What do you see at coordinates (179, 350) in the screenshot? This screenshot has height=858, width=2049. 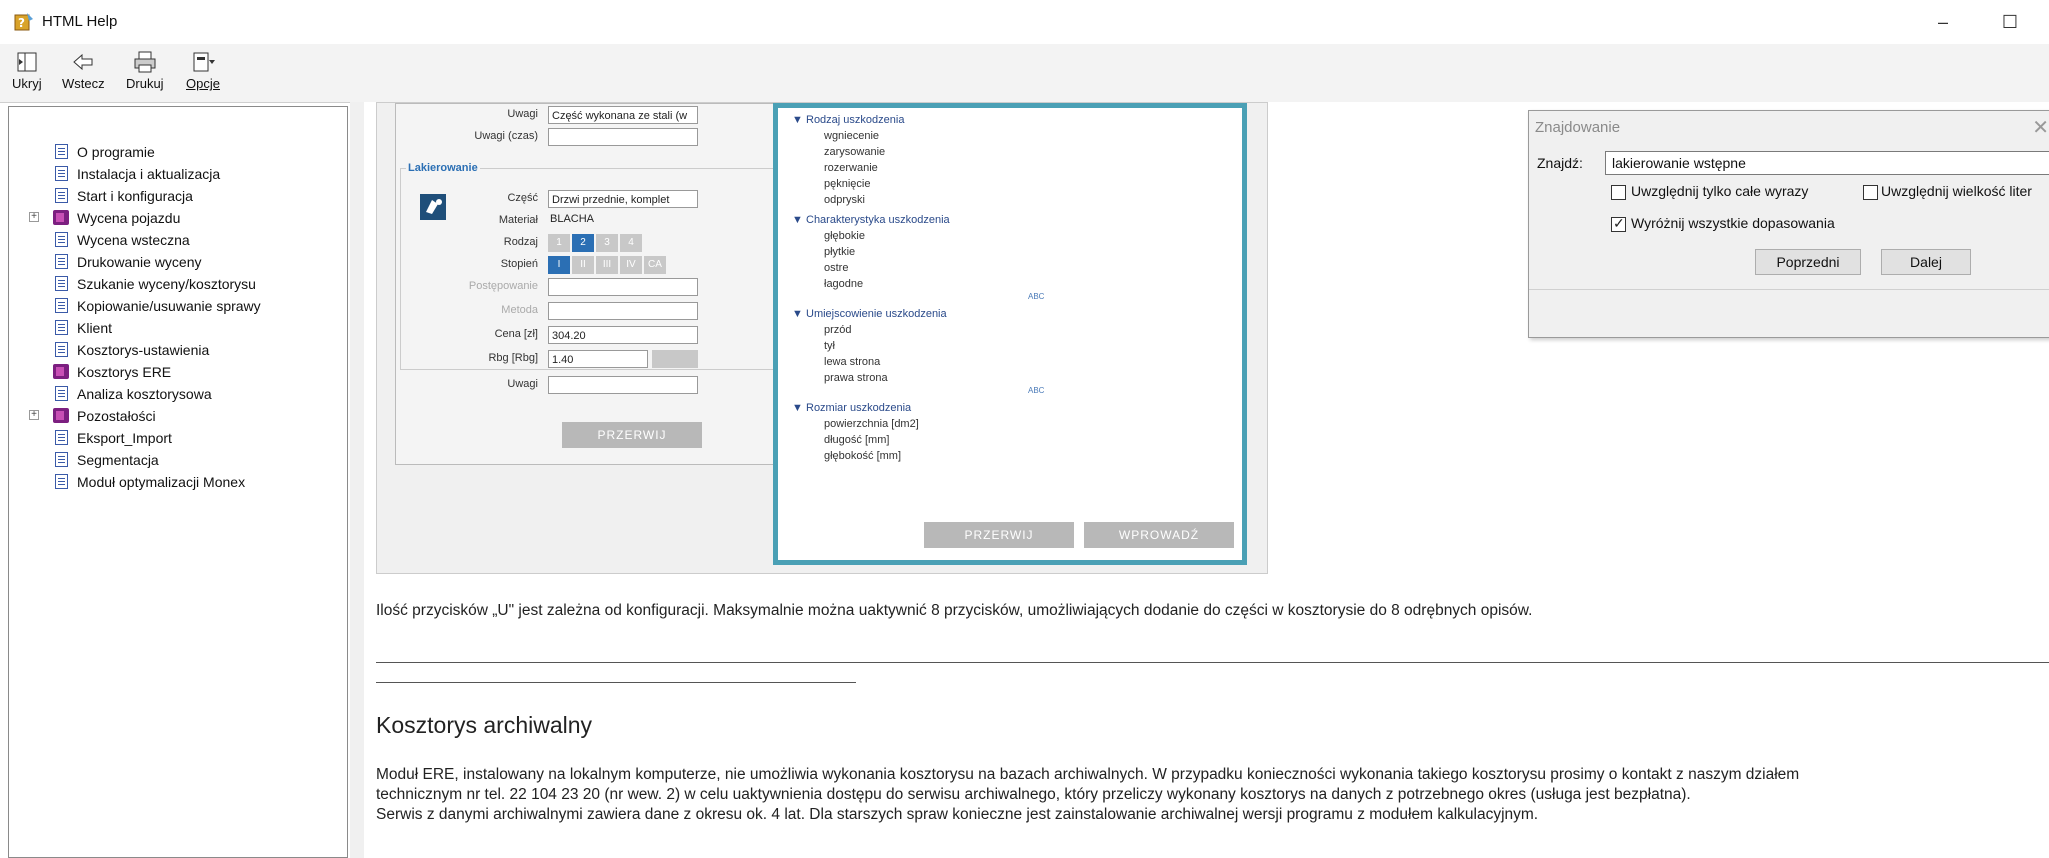 I see `tree-item: Kosztorys-ustawienia` at bounding box center [179, 350].